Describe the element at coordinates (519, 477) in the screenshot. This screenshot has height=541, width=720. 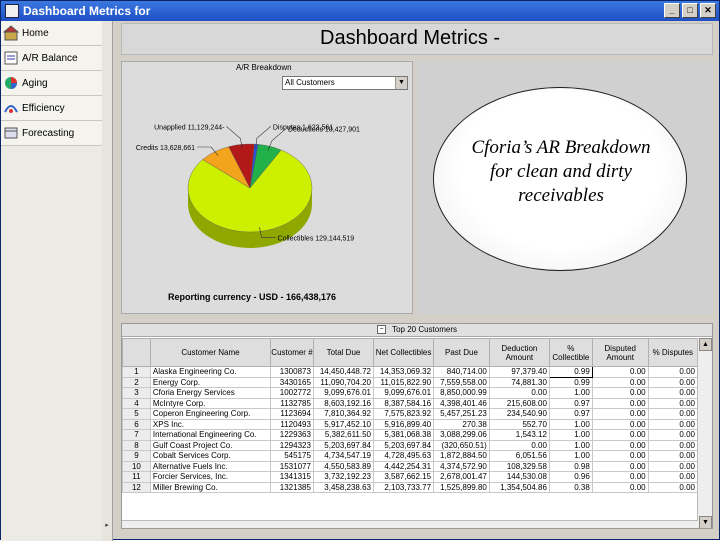
I see `table-cell: 144,530.08` at that location.